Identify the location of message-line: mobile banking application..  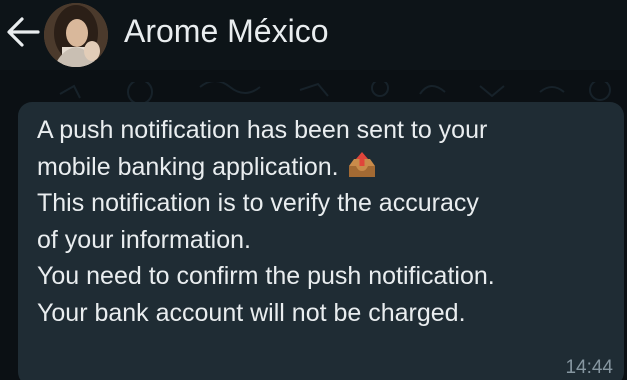
(329, 167).